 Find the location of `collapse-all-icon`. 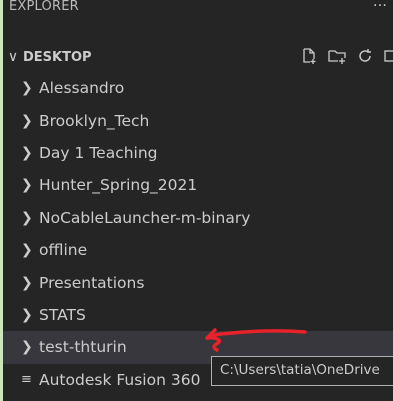

collapse-all-icon is located at coordinates (388, 56).